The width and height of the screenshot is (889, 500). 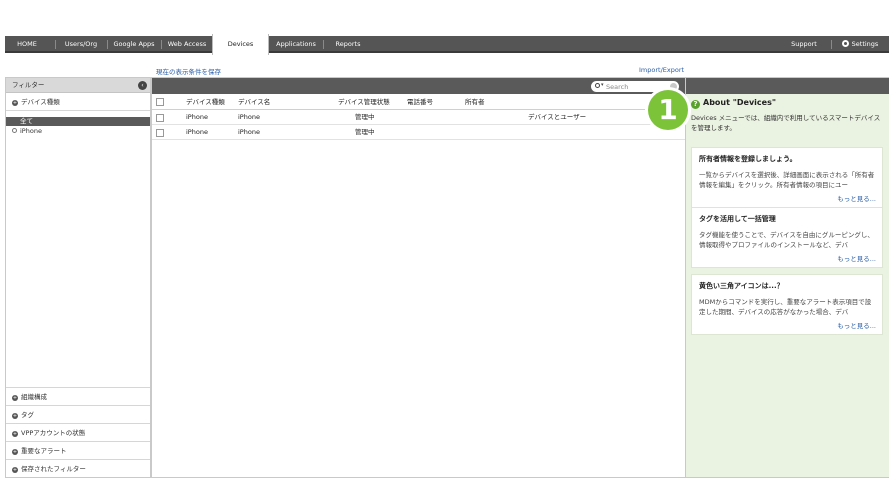 I want to click on nav-devices: Devices, so click(x=240, y=44).